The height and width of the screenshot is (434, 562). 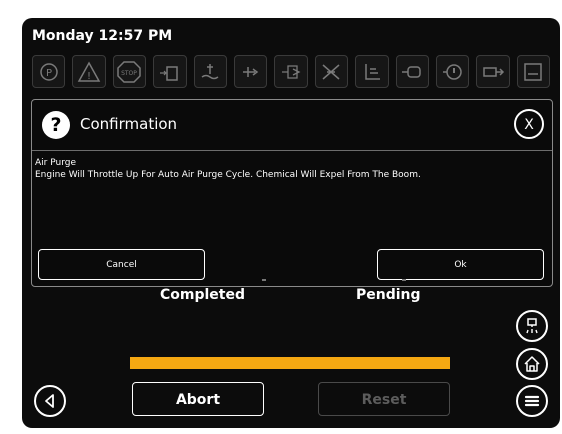 What do you see at coordinates (493, 71) in the screenshot?
I see `fuel-icon` at bounding box center [493, 71].